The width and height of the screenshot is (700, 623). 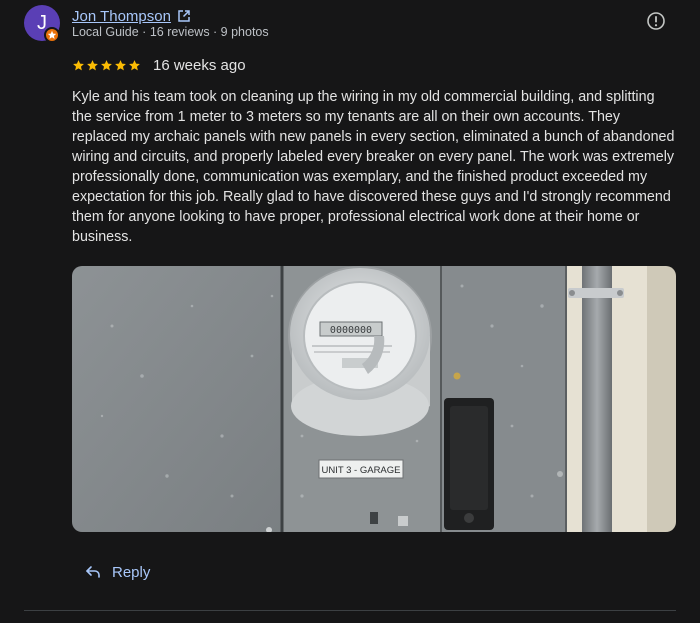 What do you see at coordinates (656, 21) in the screenshot?
I see `report-icon` at bounding box center [656, 21].